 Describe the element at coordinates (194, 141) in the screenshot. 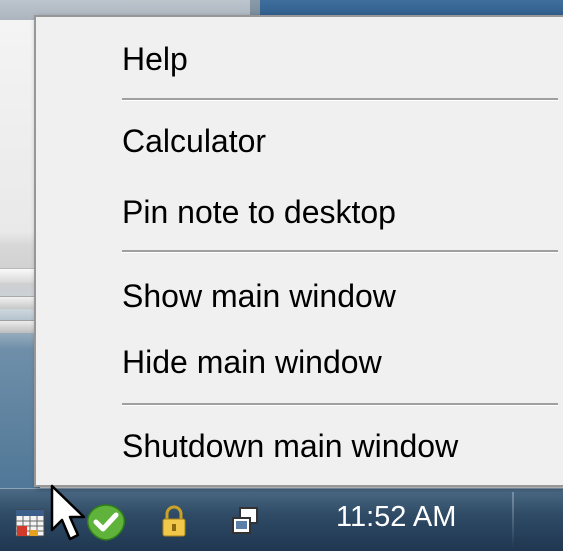

I see `menu-item-label: Calculator` at that location.